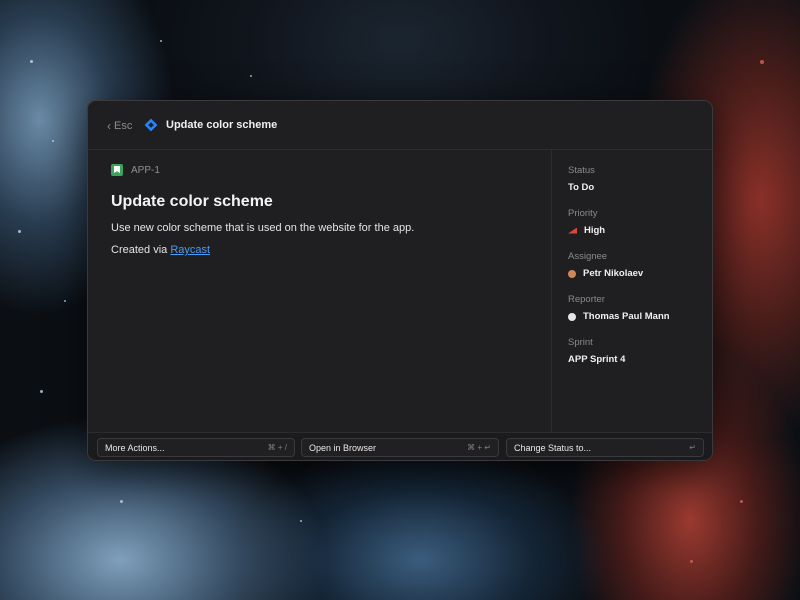 Image resolution: width=800 pixels, height=600 pixels. I want to click on assignee-text: Petr Nikolaev, so click(613, 273).